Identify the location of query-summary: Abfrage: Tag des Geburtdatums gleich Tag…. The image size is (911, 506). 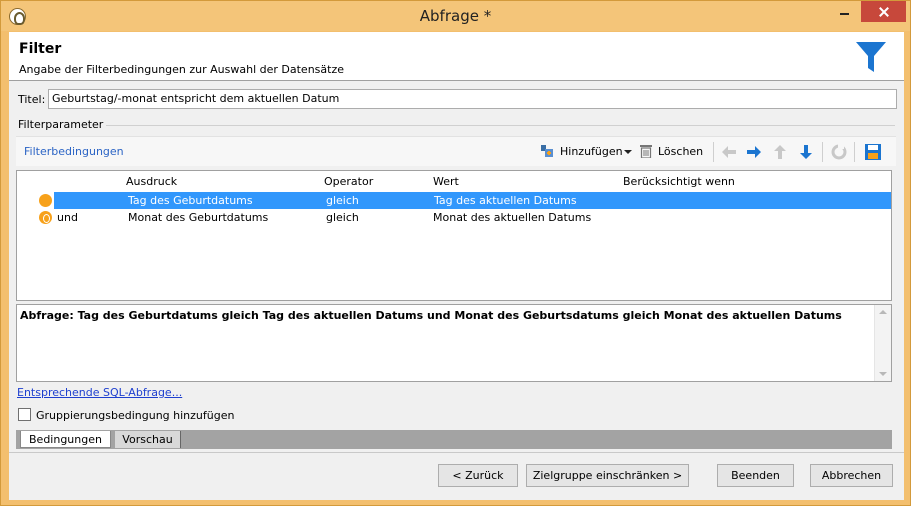
(454, 343).